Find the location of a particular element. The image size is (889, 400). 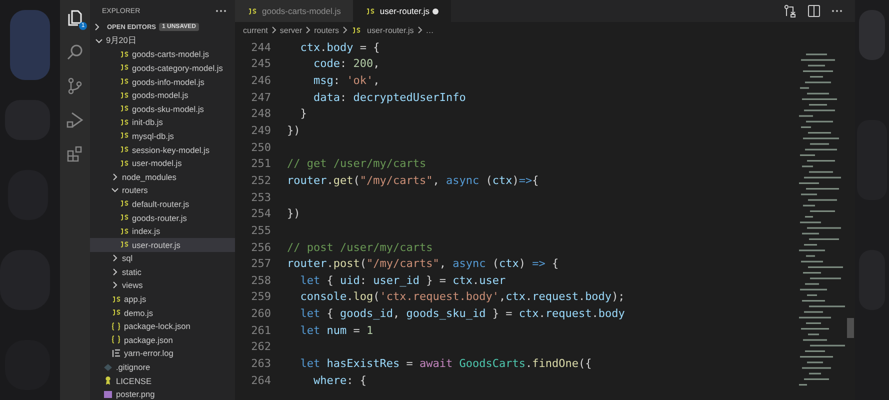

code-line: let num = 1 is located at coordinates (336, 330).